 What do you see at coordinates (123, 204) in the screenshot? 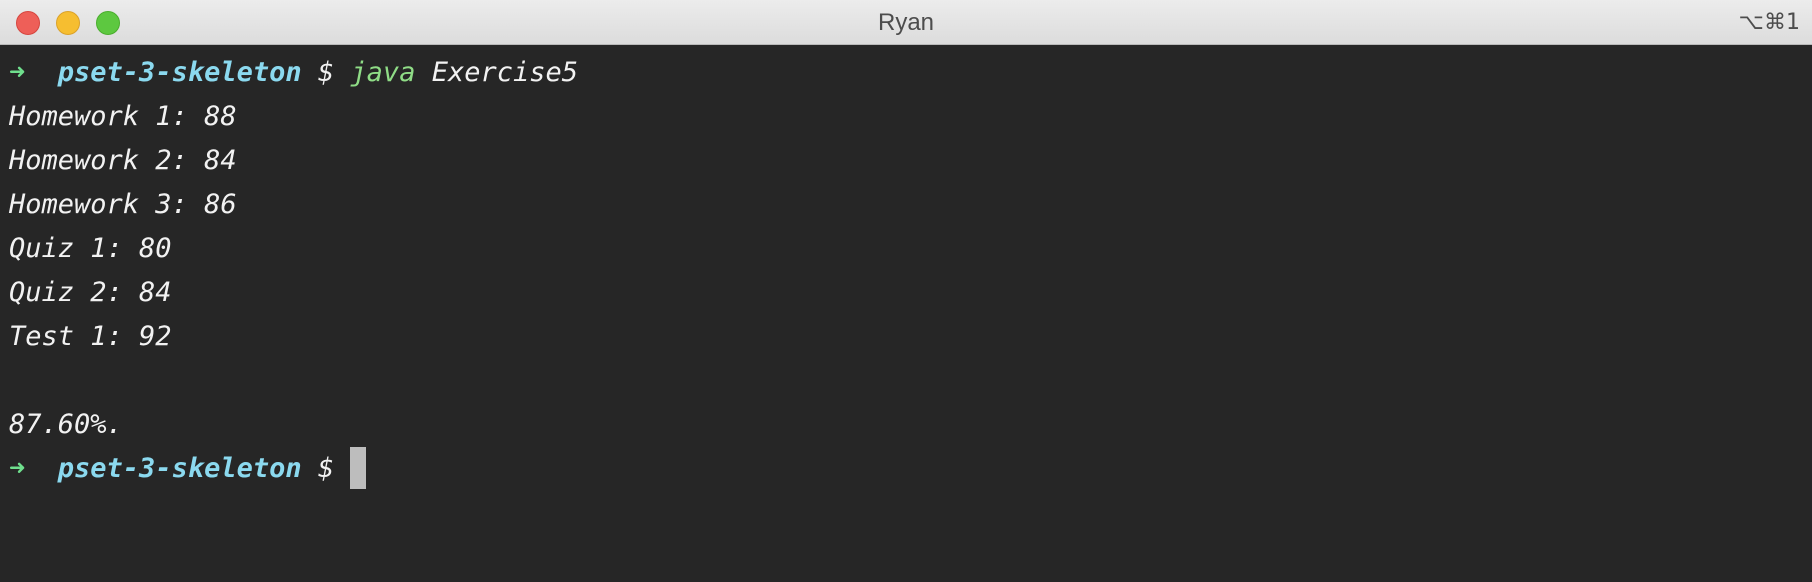
I see `output-line: Homework 3: 86` at bounding box center [123, 204].